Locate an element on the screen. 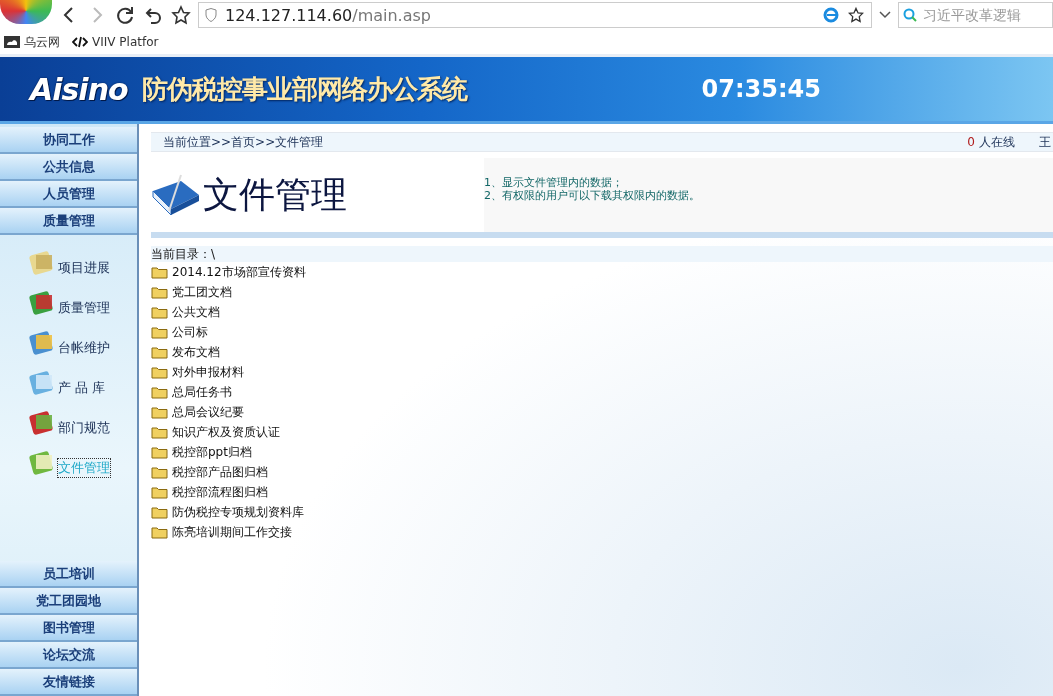 This screenshot has width=1053, height=696. url-path: /main.asp is located at coordinates (392, 15).